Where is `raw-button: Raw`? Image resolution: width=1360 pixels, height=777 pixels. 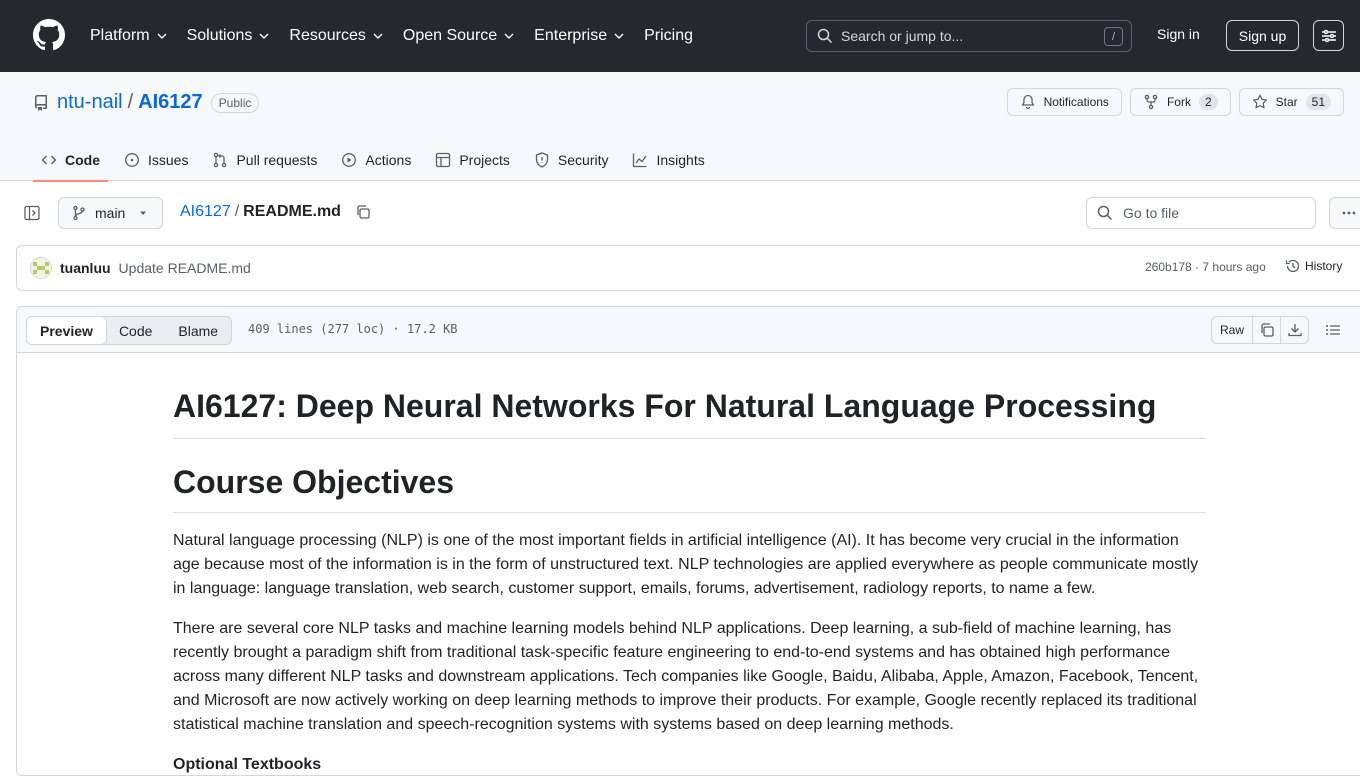 raw-button: Raw is located at coordinates (1232, 330).